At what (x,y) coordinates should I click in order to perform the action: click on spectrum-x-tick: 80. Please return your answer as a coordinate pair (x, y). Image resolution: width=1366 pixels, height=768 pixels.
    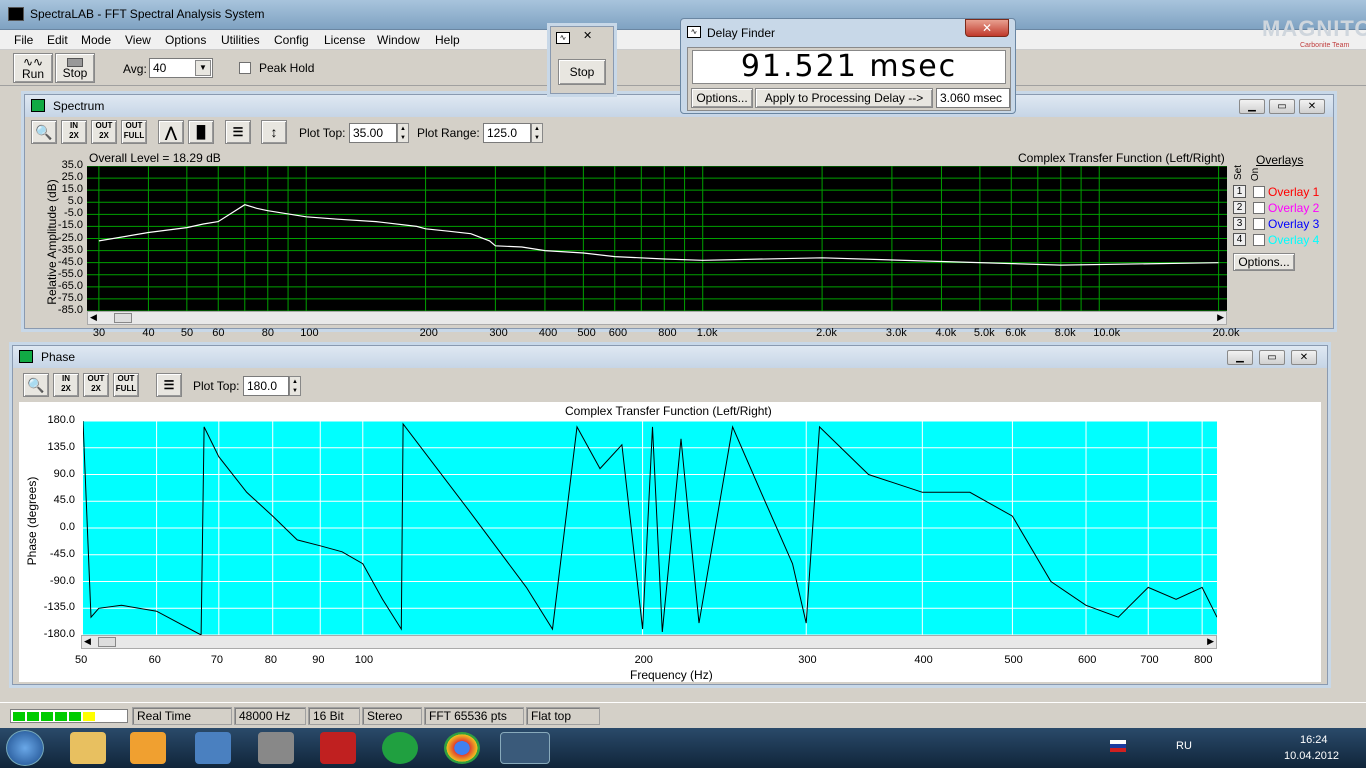
    Looking at the image, I should click on (268, 333).